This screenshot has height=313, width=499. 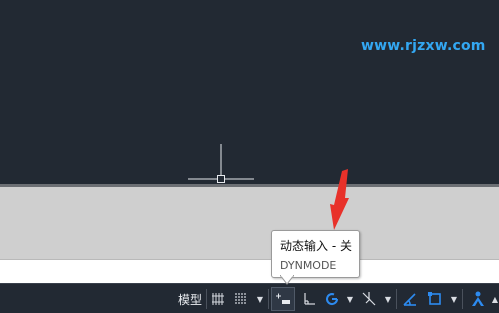 I want to click on snap-dropdown-chevron-down-icon: ▼, so click(x=260, y=299).